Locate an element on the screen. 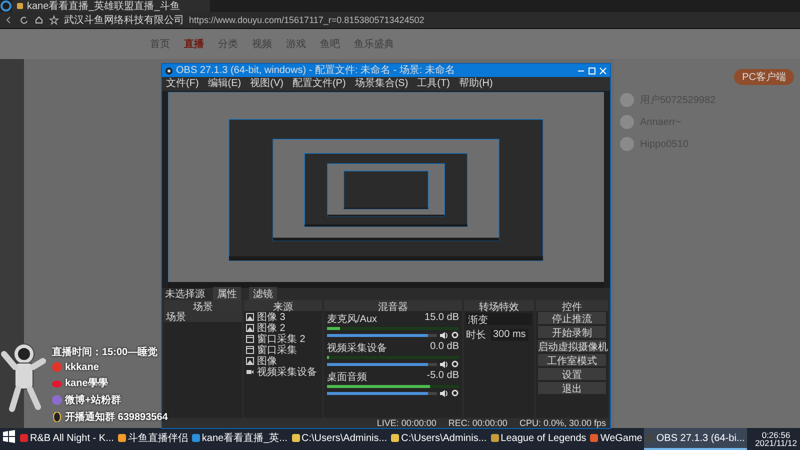  site-owner: 武汉斗鱼网络科技有限公司 is located at coordinates (124, 20).